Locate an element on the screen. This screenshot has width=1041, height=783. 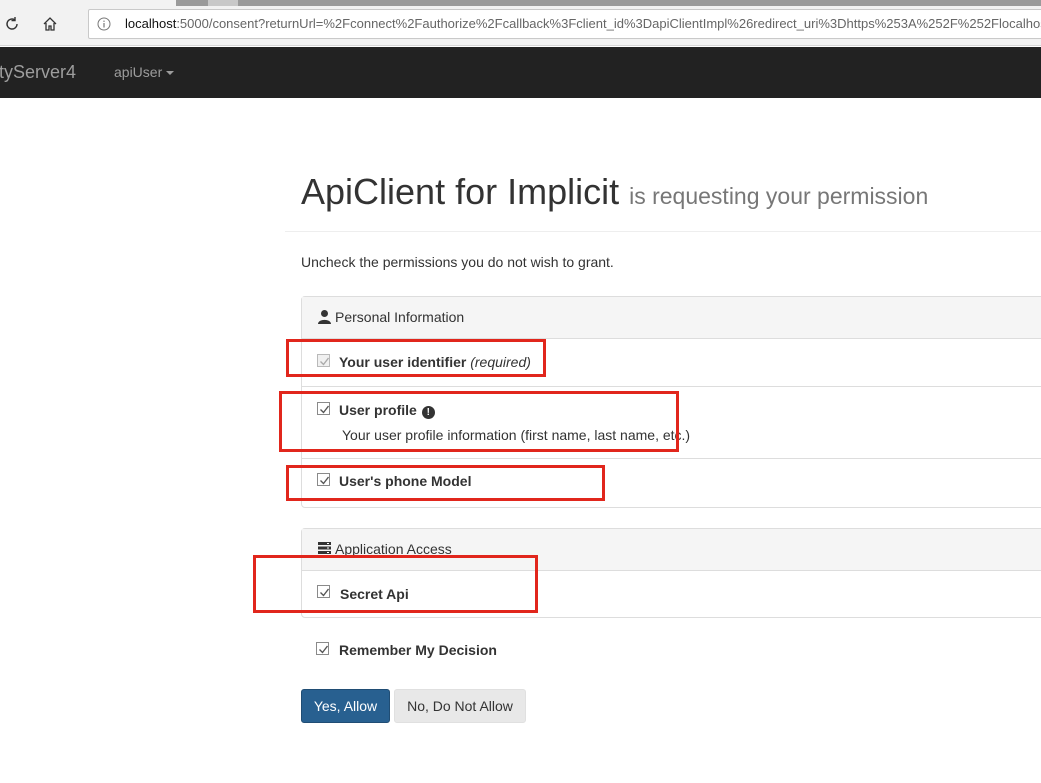
tab-strip is located at coordinates (608, 3).